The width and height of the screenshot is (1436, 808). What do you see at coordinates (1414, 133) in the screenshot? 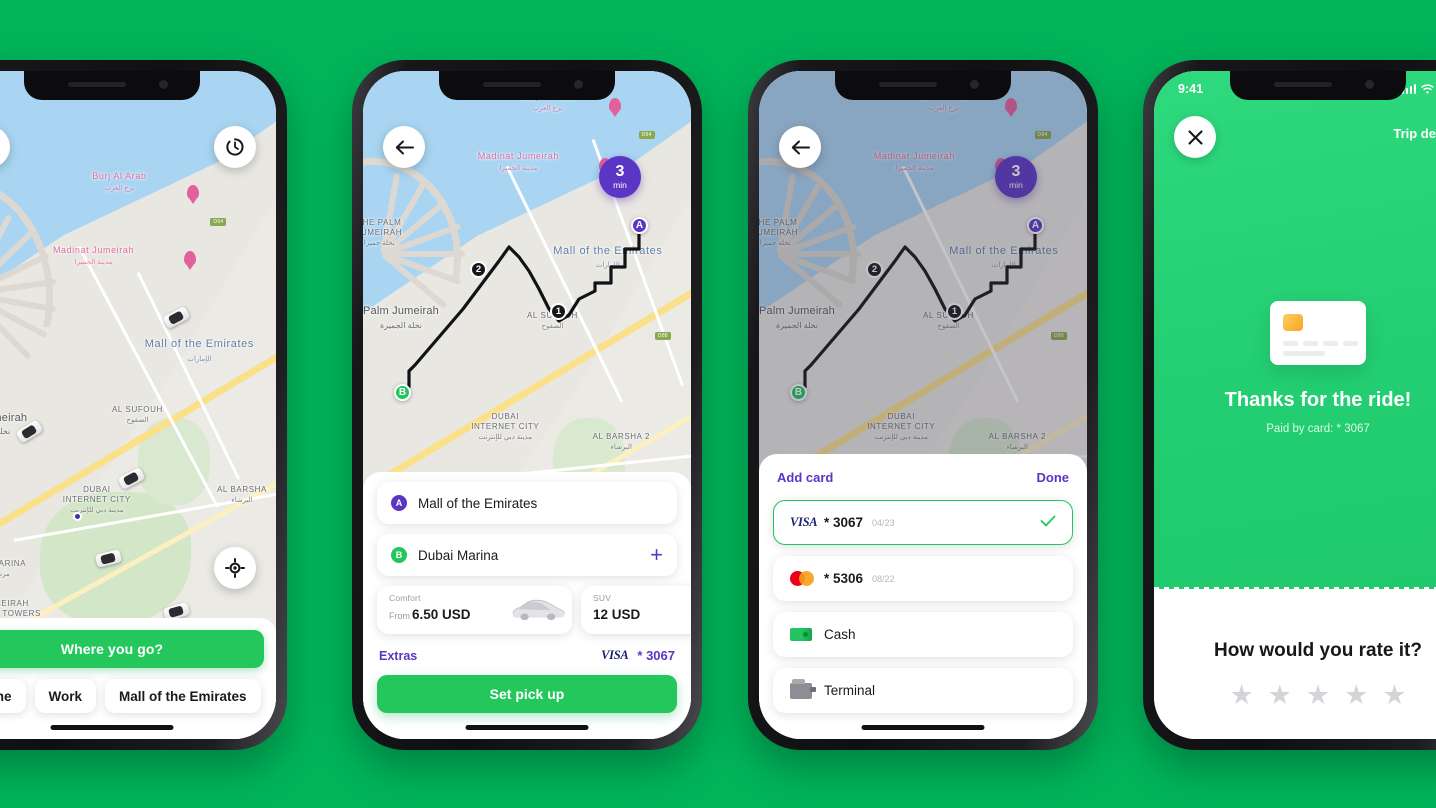
I see `trip-details-link: Trip details` at bounding box center [1414, 133].